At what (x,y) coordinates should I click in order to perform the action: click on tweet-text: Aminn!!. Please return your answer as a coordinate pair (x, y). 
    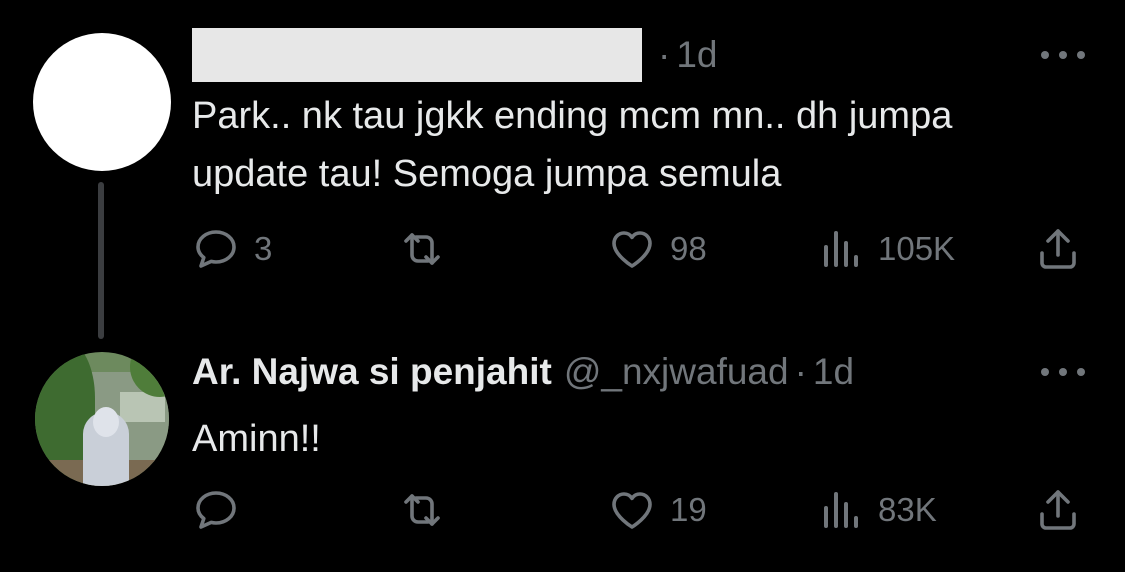
    Looking at the image, I should click on (642, 439).